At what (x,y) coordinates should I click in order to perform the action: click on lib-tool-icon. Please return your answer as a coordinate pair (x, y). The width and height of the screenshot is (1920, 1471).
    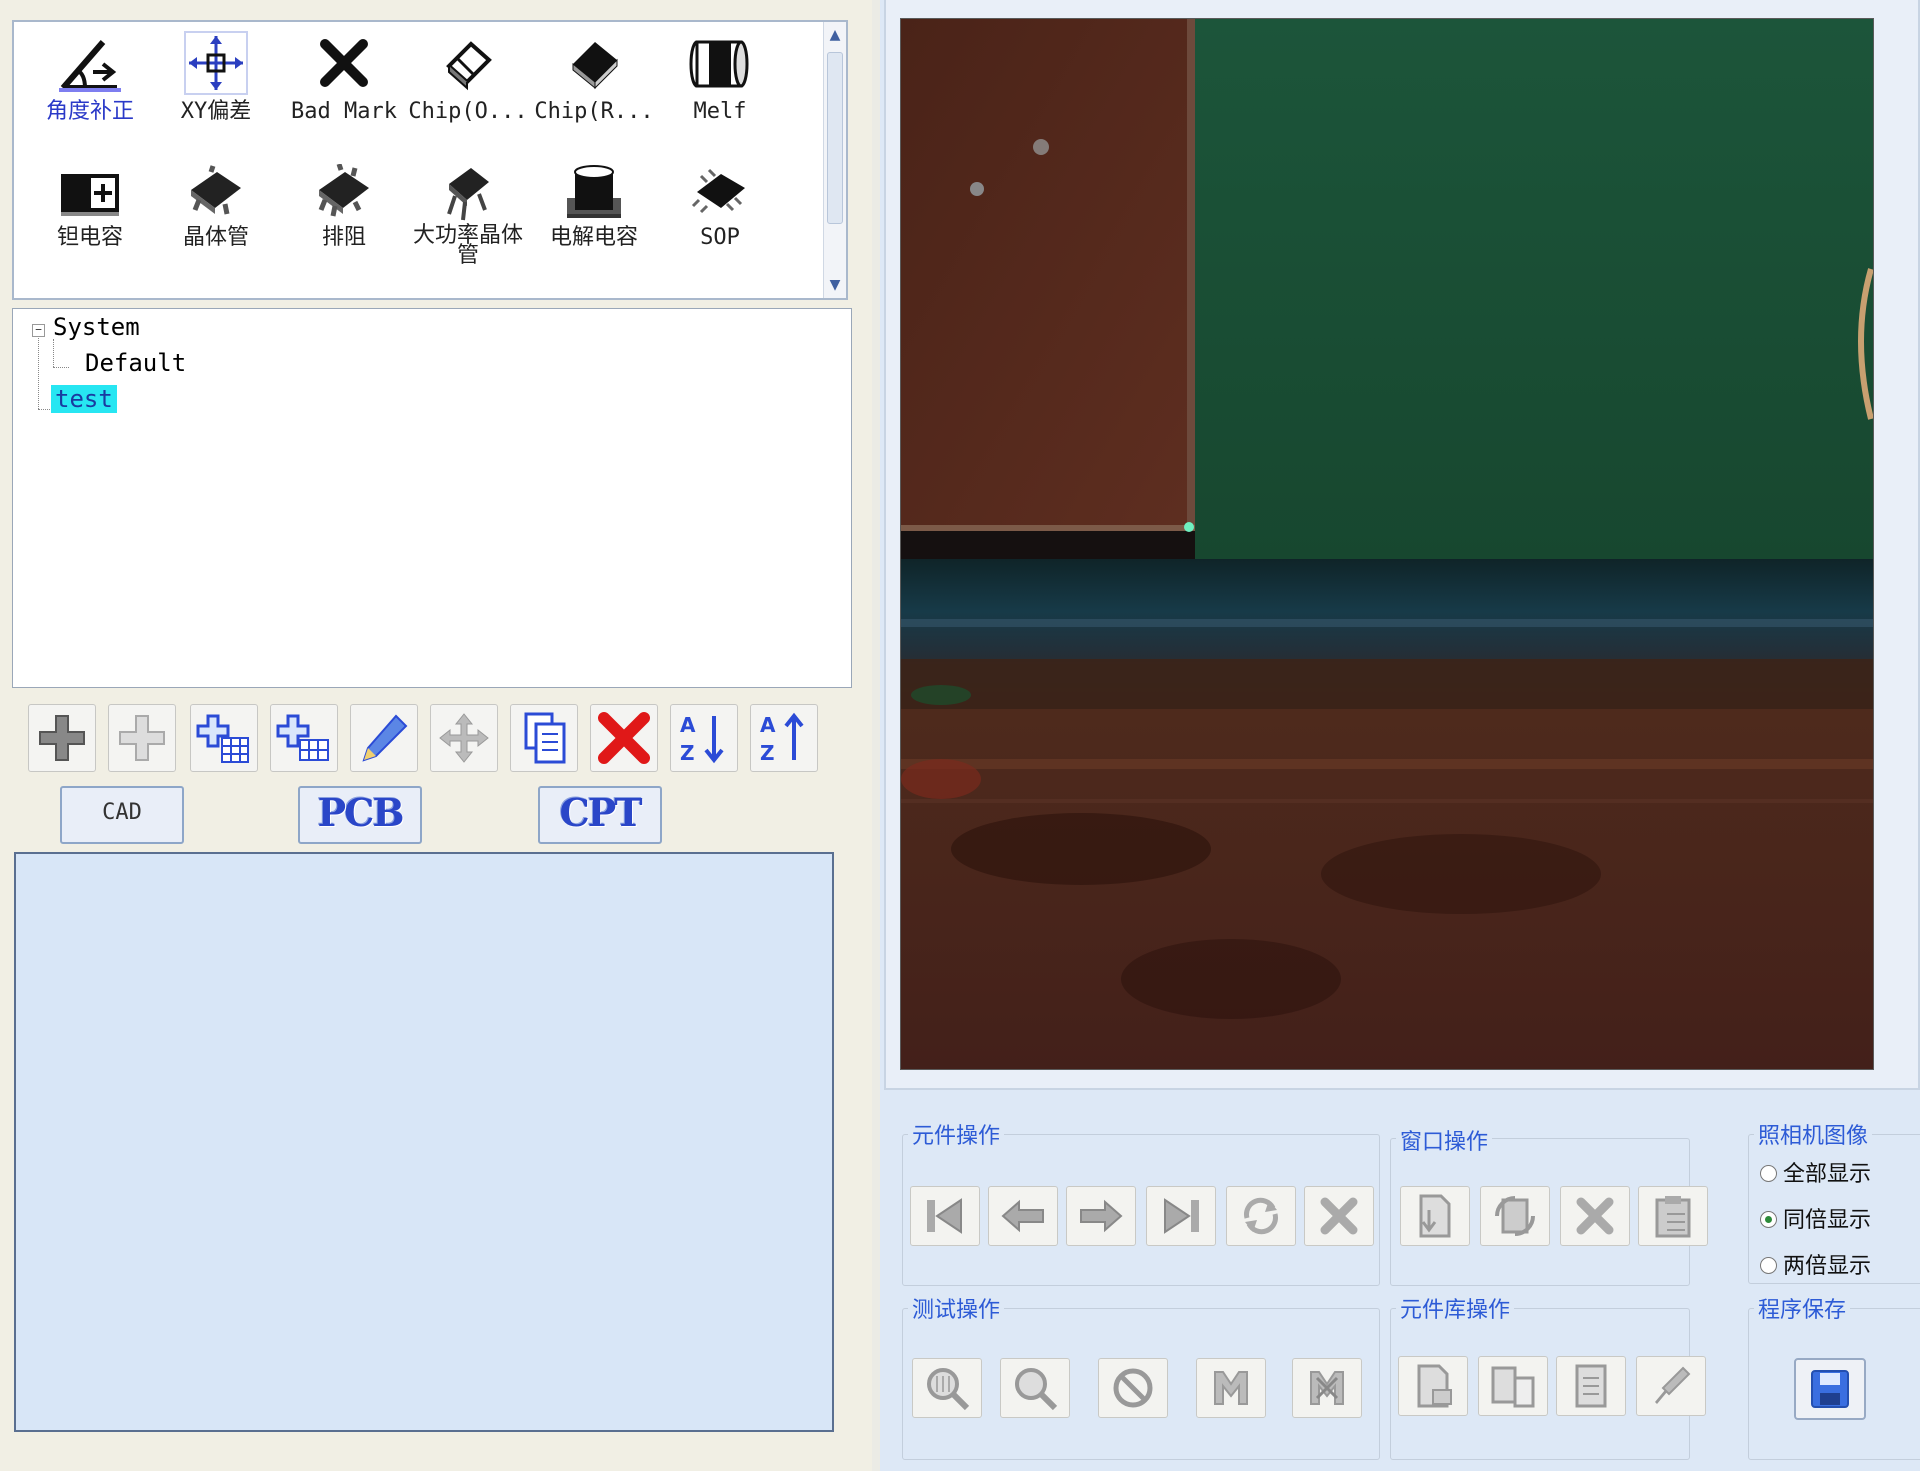
    Looking at the image, I should click on (1673, 1385).